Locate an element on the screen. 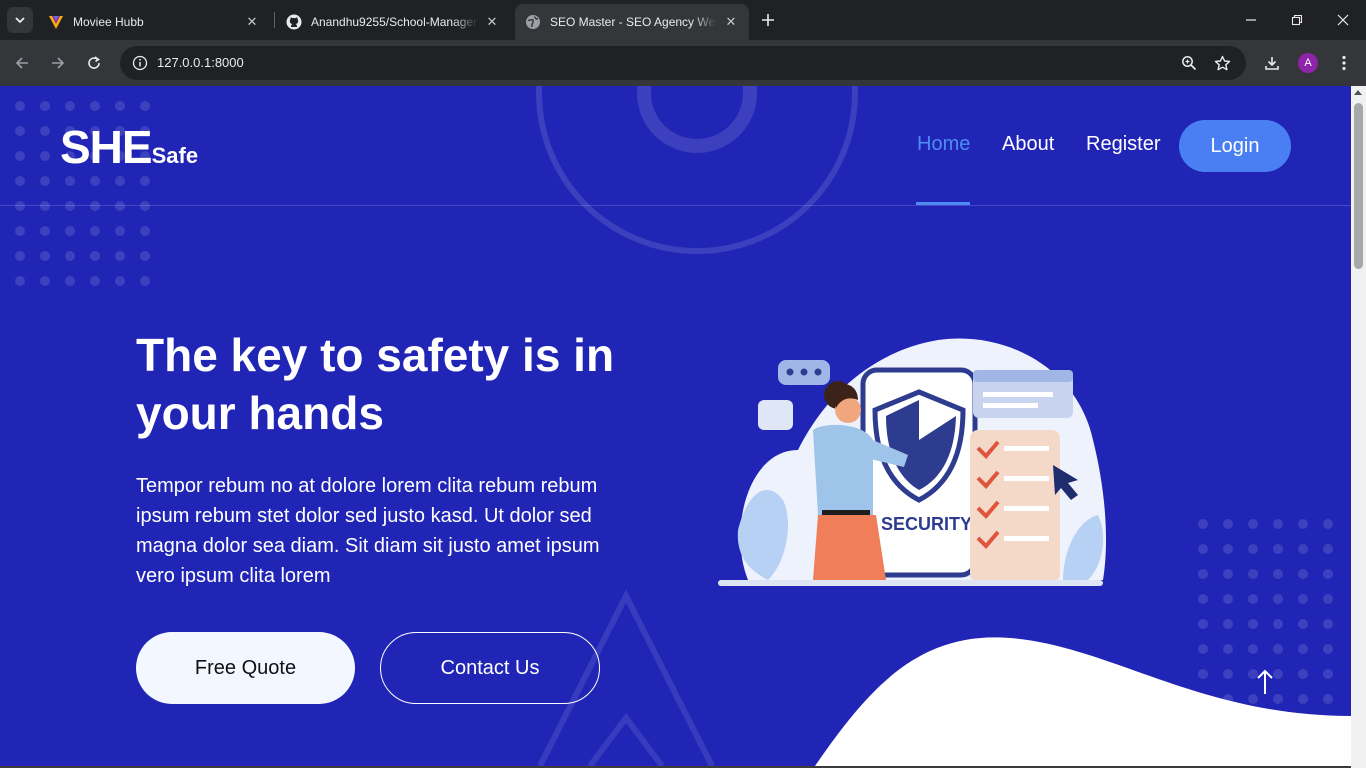  site-info-button is located at coordinates (140, 63).